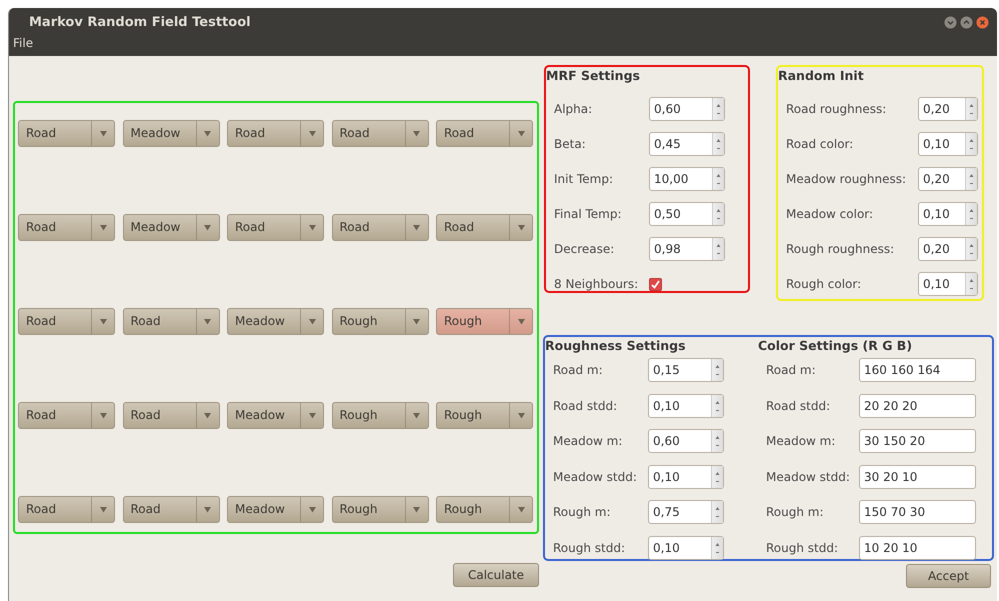 The height and width of the screenshot is (601, 999). What do you see at coordinates (966, 22) in the screenshot?
I see `maximize-icon` at bounding box center [966, 22].